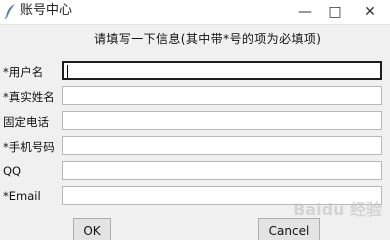 The image size is (390, 240). What do you see at coordinates (222, 70) in the screenshot?
I see `username-input` at bounding box center [222, 70].